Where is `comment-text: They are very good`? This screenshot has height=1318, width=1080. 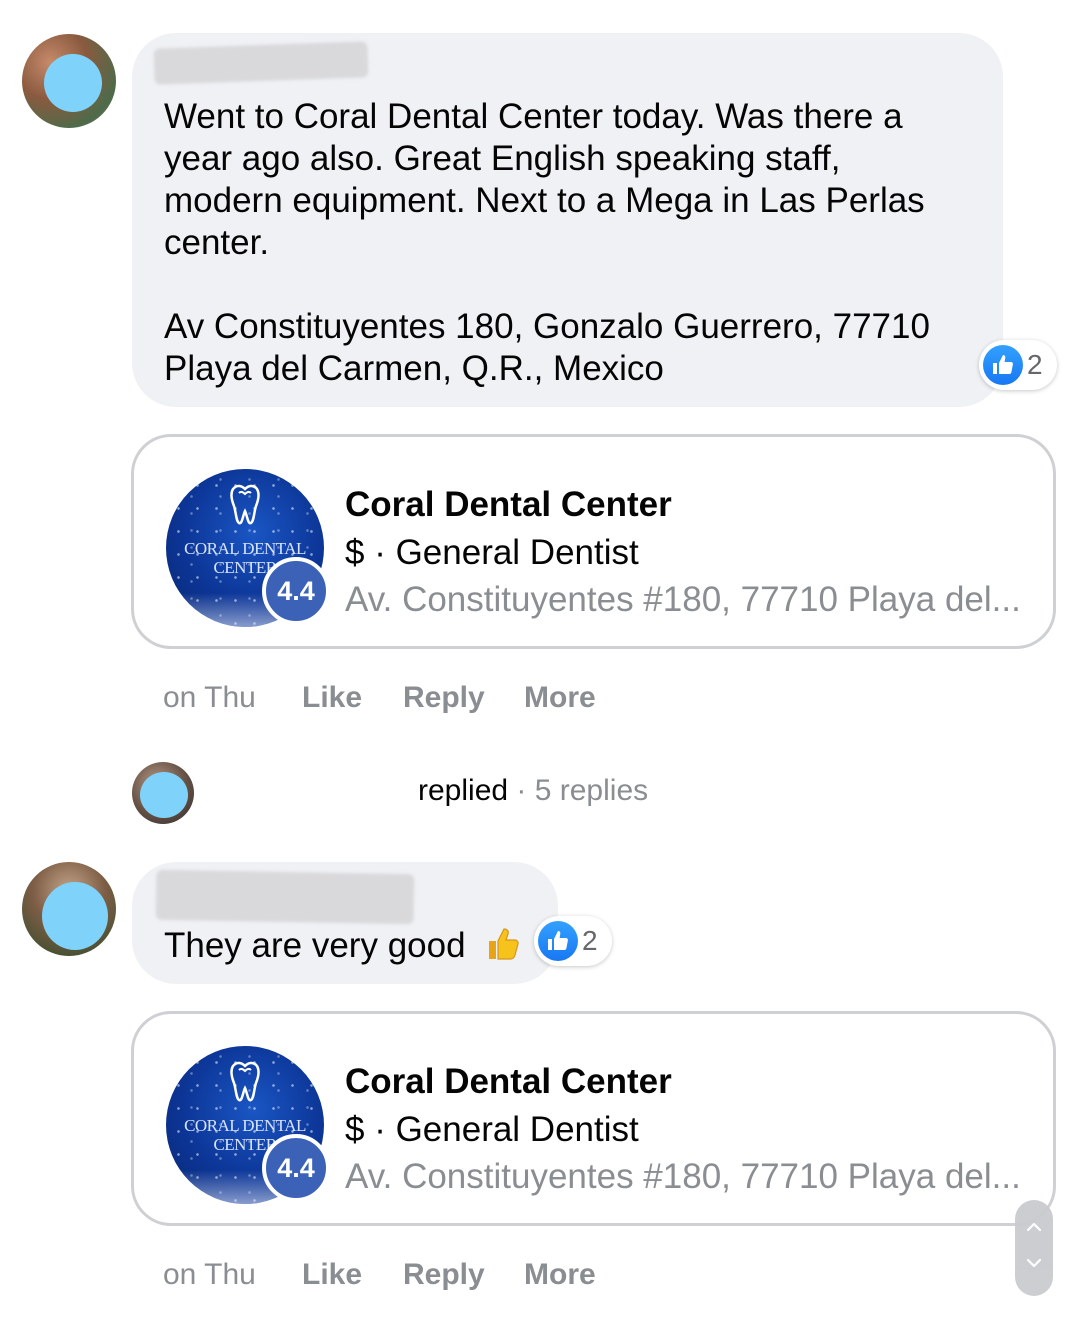 comment-text: They are very good is located at coordinates (342, 945).